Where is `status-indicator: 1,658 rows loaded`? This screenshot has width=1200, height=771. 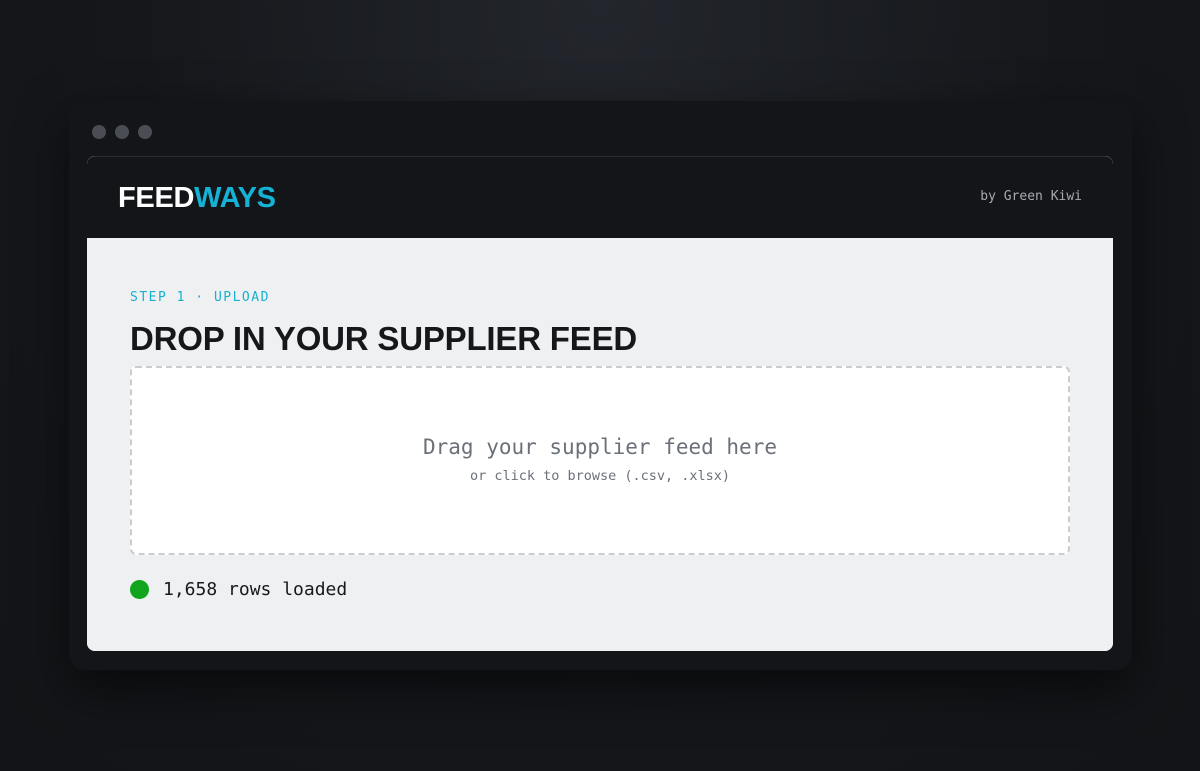
status-indicator: 1,658 rows loaded is located at coordinates (238, 589).